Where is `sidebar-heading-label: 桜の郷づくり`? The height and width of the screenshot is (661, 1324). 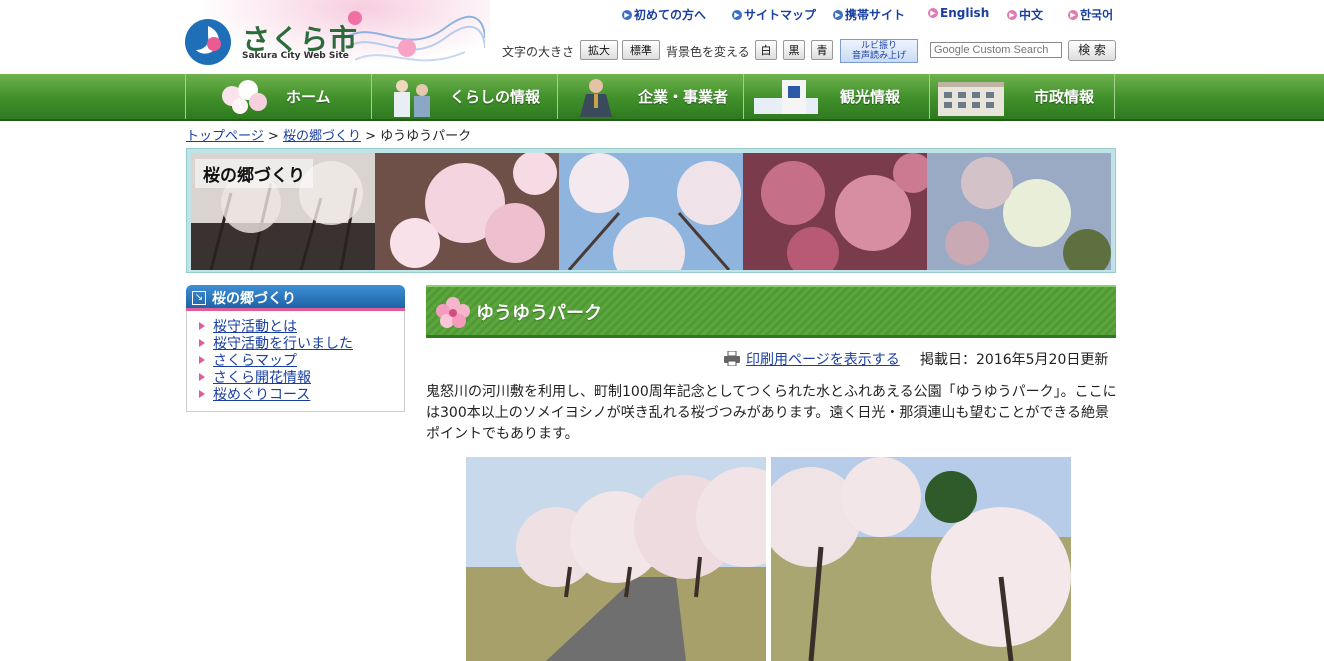
sidebar-heading-label: 桜の郷づくり is located at coordinates (254, 299).